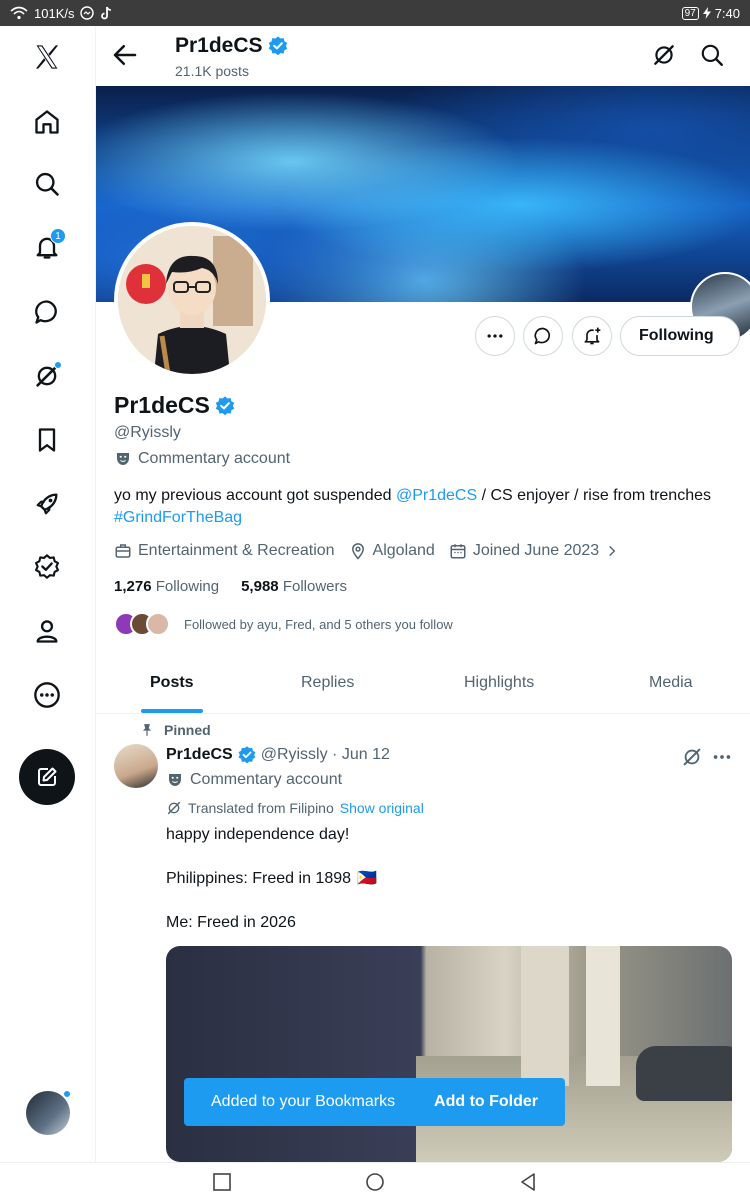 Image resolution: width=750 pixels, height=1200 pixels. Describe the element at coordinates (722, 757) in the screenshot. I see `post-more-icon` at that location.